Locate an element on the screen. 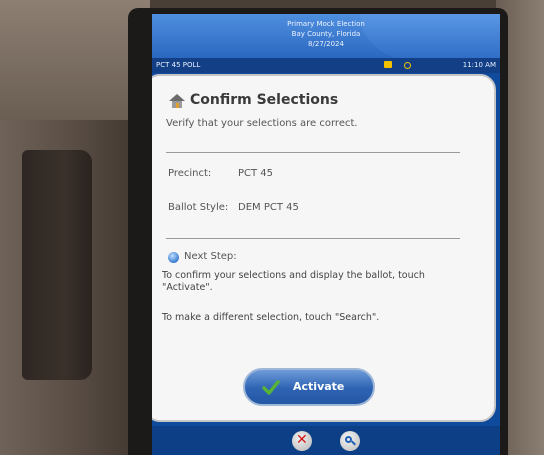 This screenshot has width=544, height=455. county-name: Bay County, Florida is located at coordinates (326, 34).